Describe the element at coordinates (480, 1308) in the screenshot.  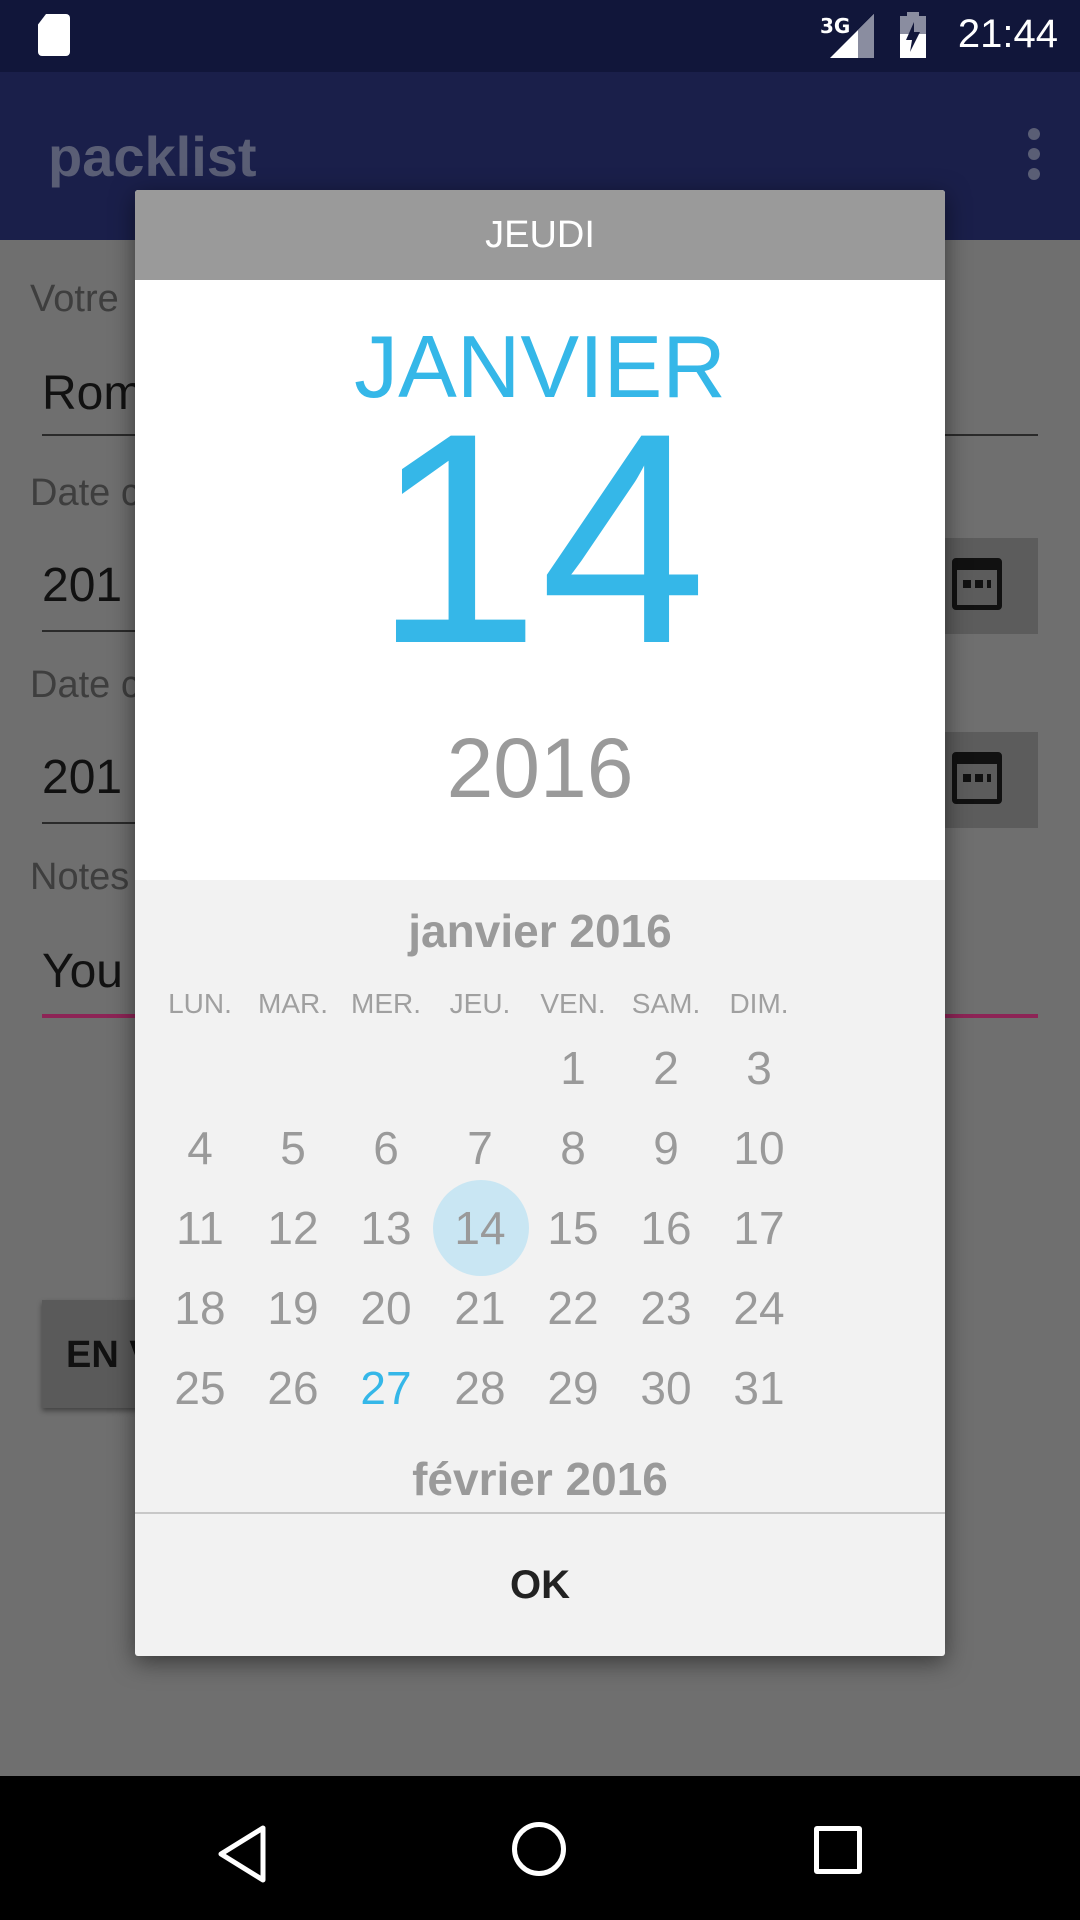
I see `calendar-day-number: 21` at that location.